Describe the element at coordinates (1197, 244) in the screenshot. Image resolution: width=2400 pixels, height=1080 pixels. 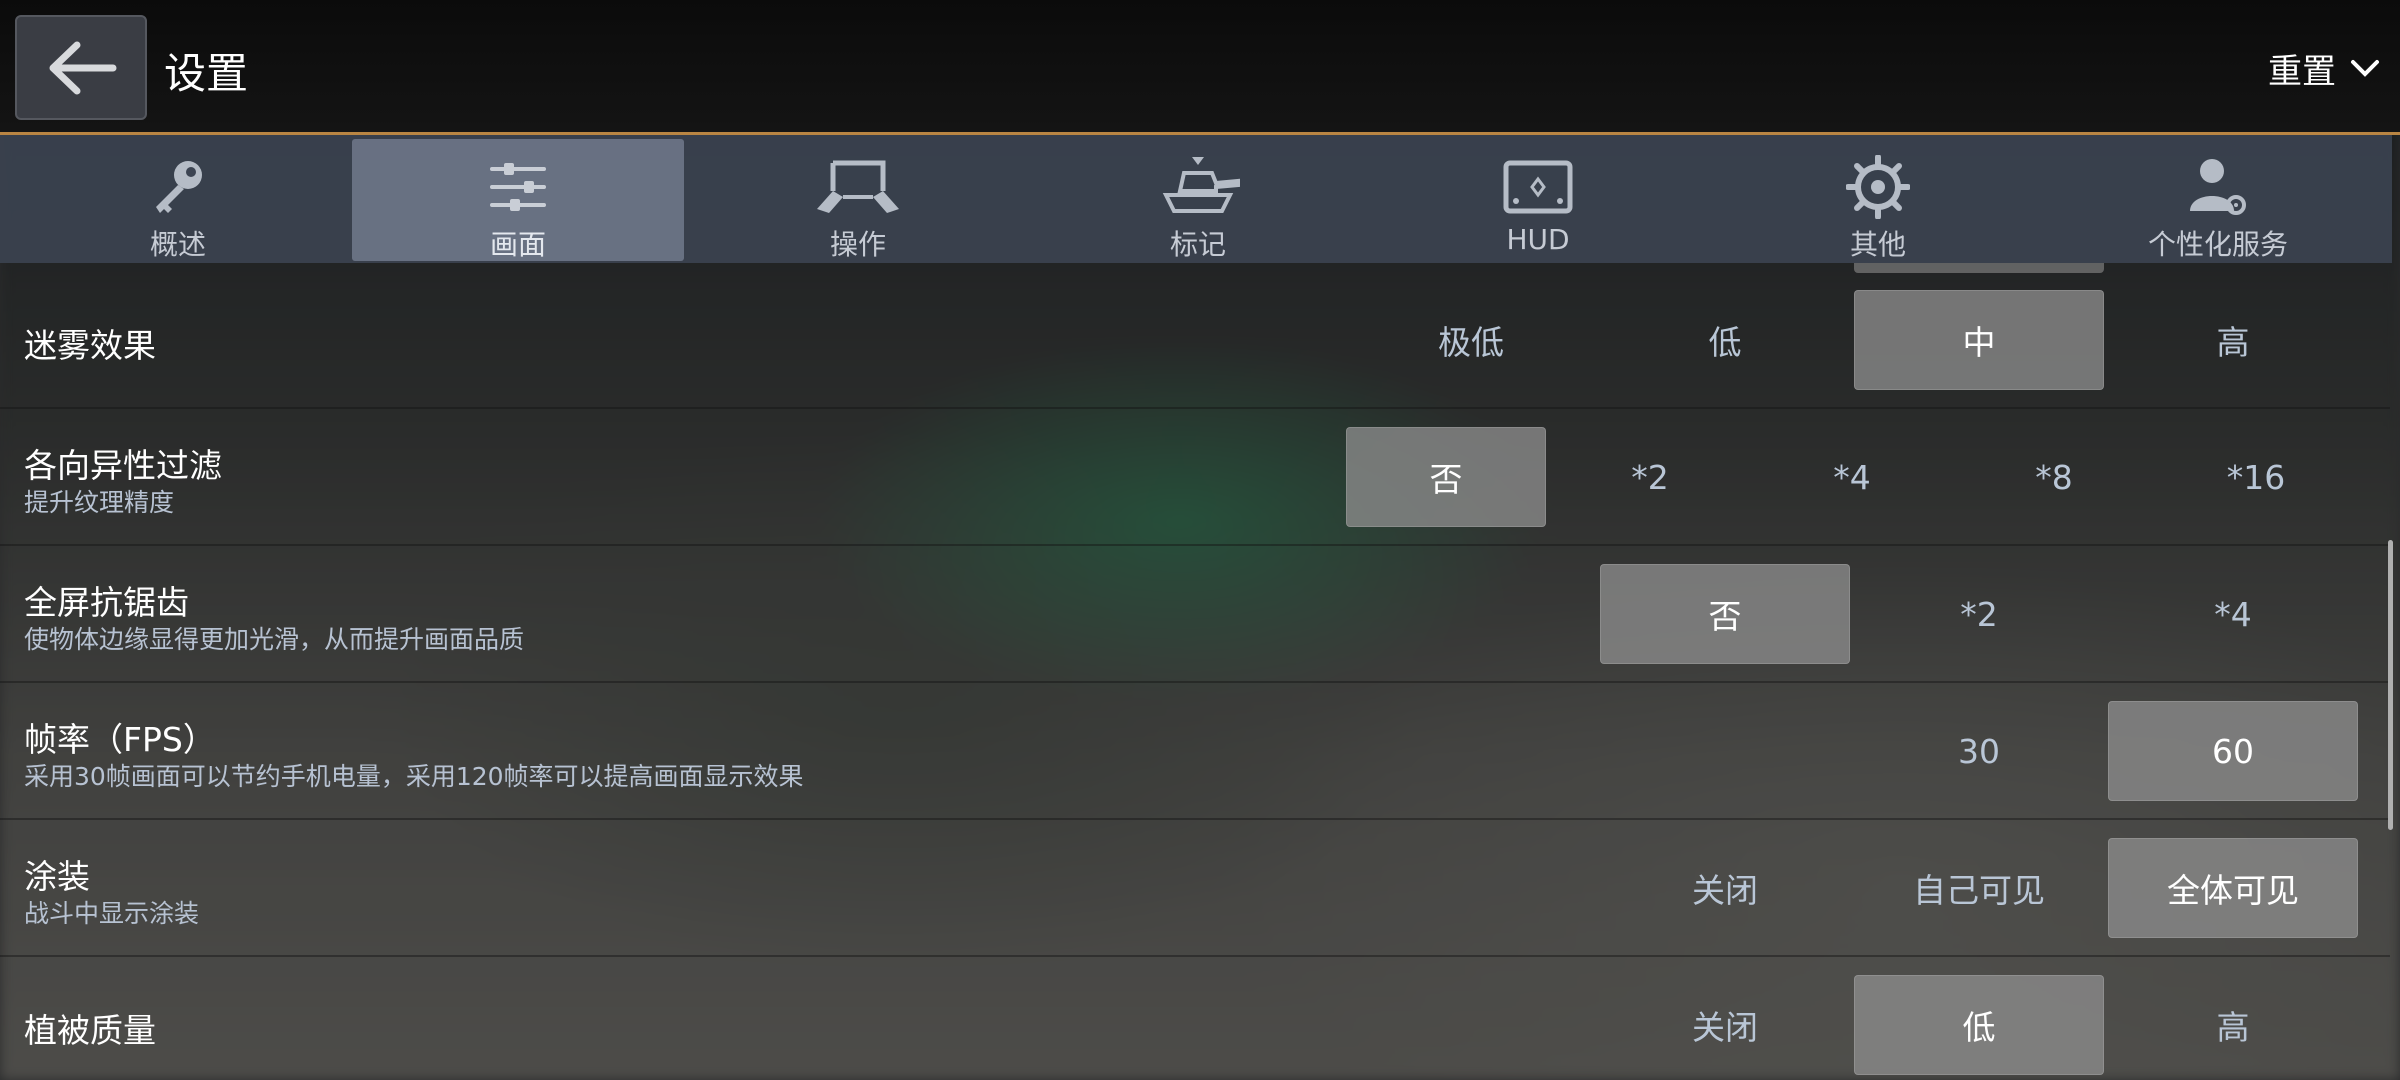
I see `tab-label: 标记` at that location.